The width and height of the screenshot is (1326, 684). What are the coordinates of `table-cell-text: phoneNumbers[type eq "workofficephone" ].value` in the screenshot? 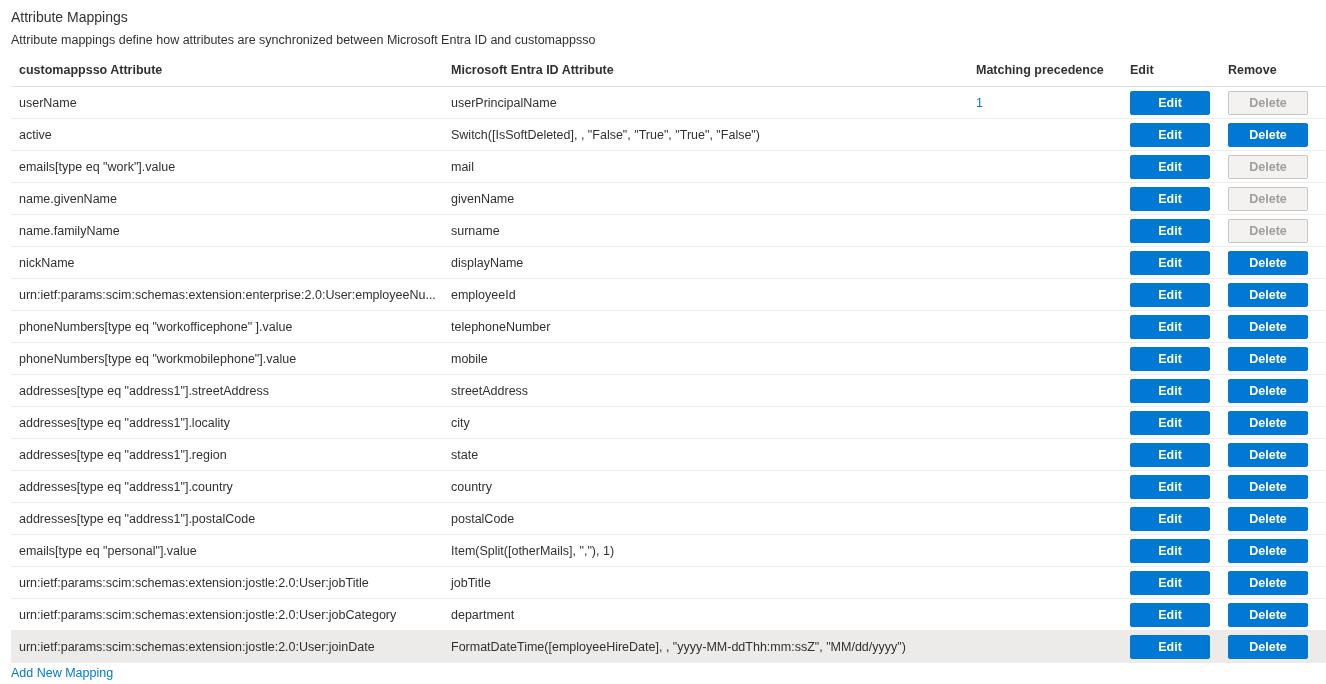 It's located at (156, 326).